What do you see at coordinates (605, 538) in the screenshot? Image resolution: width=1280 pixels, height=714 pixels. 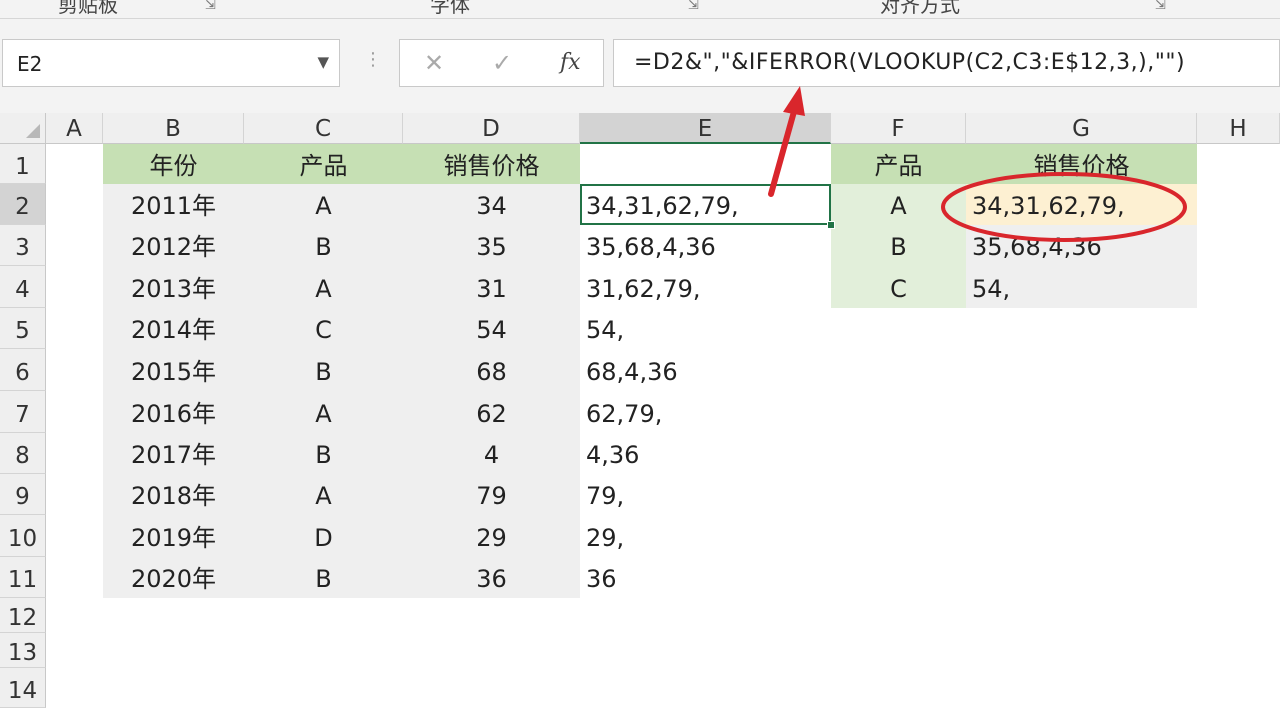 I see `cell-result: 29,` at bounding box center [605, 538].